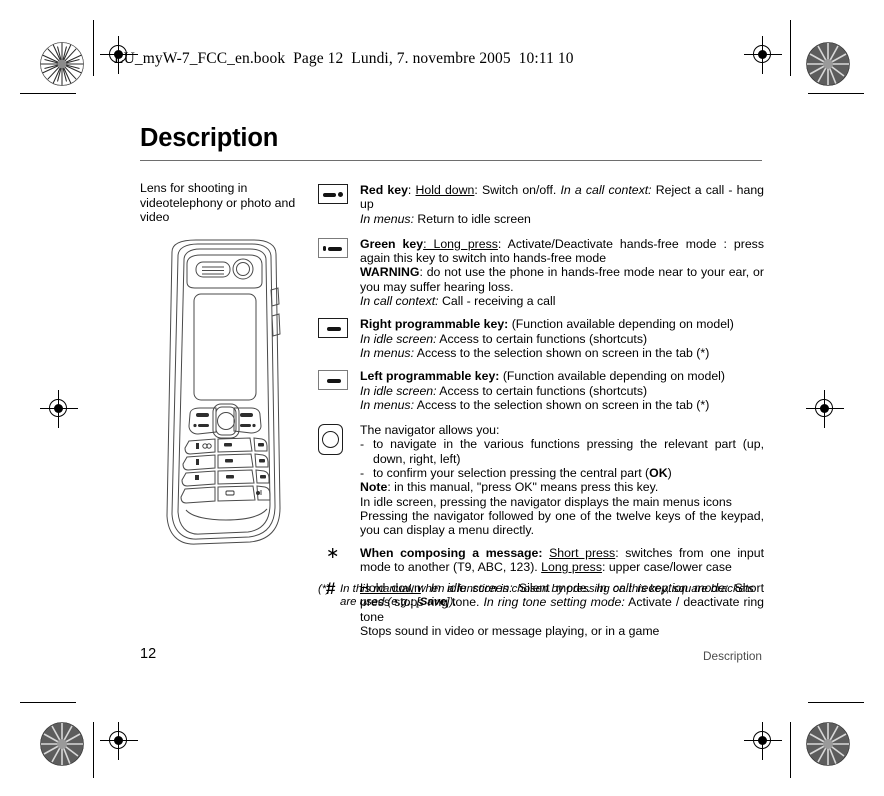 This screenshot has width=884, height=796. I want to click on page-title: Description, so click(209, 138).